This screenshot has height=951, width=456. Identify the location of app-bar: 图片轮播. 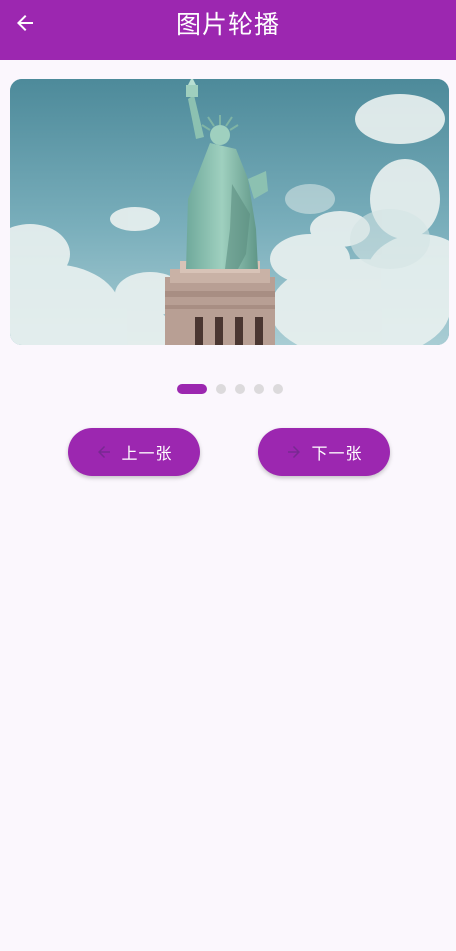
(228, 30).